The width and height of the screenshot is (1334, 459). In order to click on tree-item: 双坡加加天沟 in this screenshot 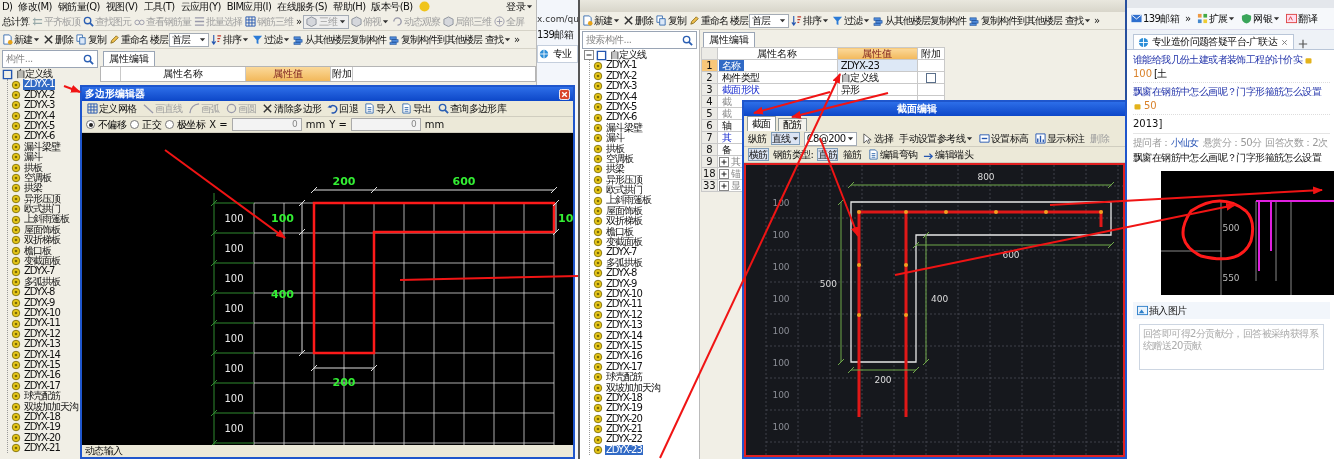, I will do `click(51, 406)`.